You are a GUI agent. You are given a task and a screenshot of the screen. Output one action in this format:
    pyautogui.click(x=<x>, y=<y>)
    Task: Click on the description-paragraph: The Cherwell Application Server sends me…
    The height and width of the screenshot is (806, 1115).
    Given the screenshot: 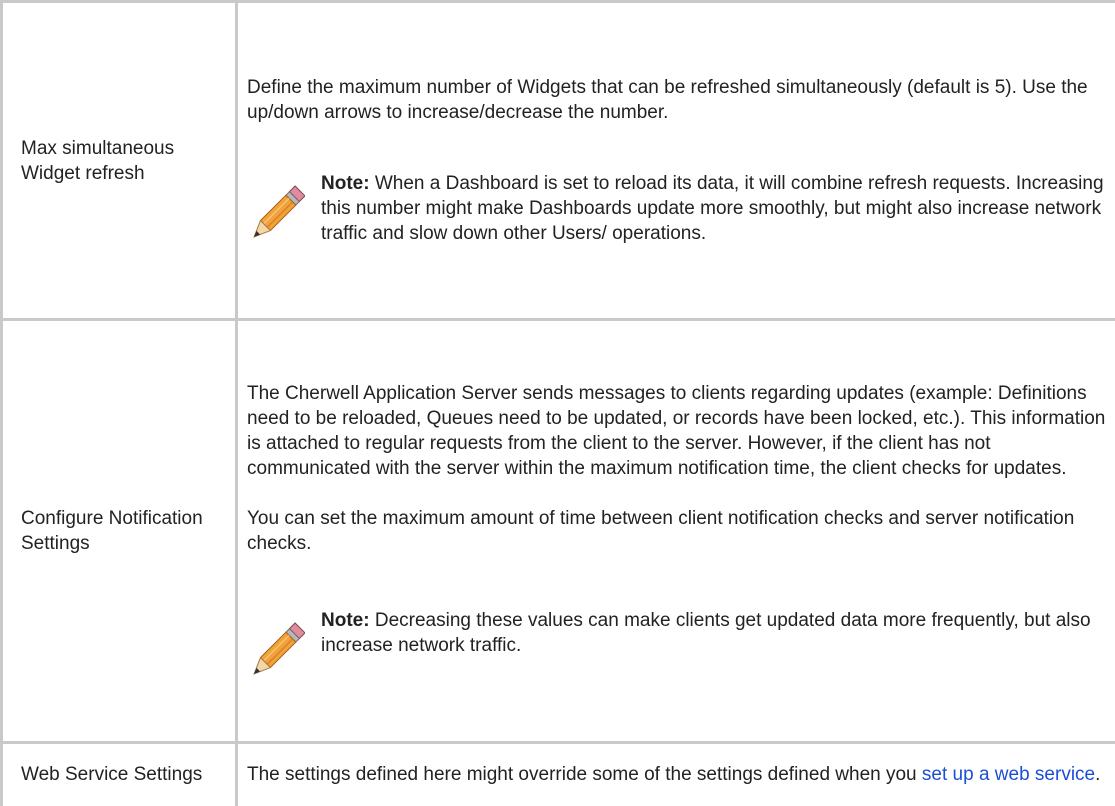 What is the action you would take?
    pyautogui.click(x=679, y=431)
    